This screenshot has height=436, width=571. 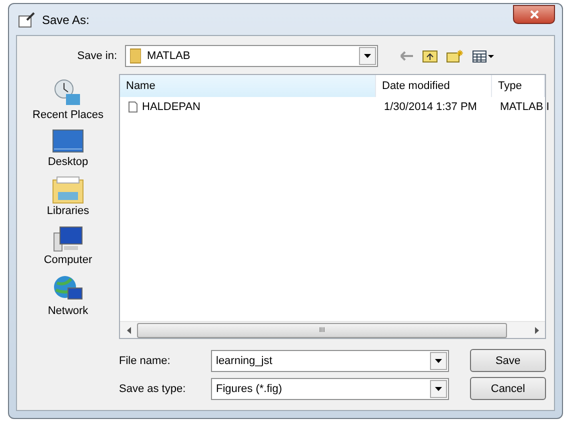 What do you see at coordinates (68, 190) in the screenshot?
I see `libraries-icon` at bounding box center [68, 190].